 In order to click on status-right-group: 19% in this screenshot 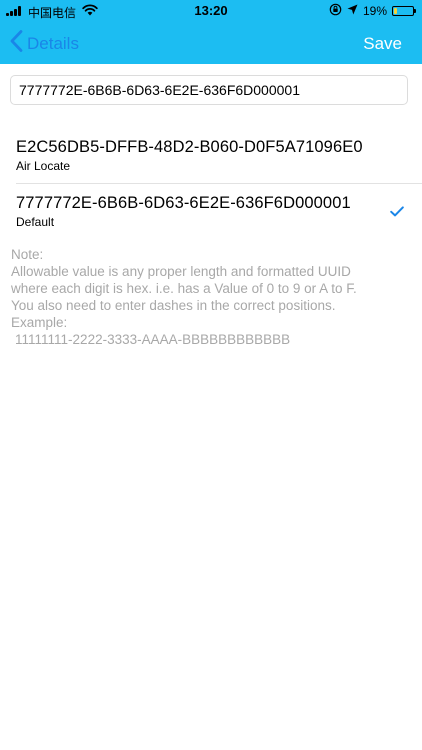, I will do `click(372, 11)`.